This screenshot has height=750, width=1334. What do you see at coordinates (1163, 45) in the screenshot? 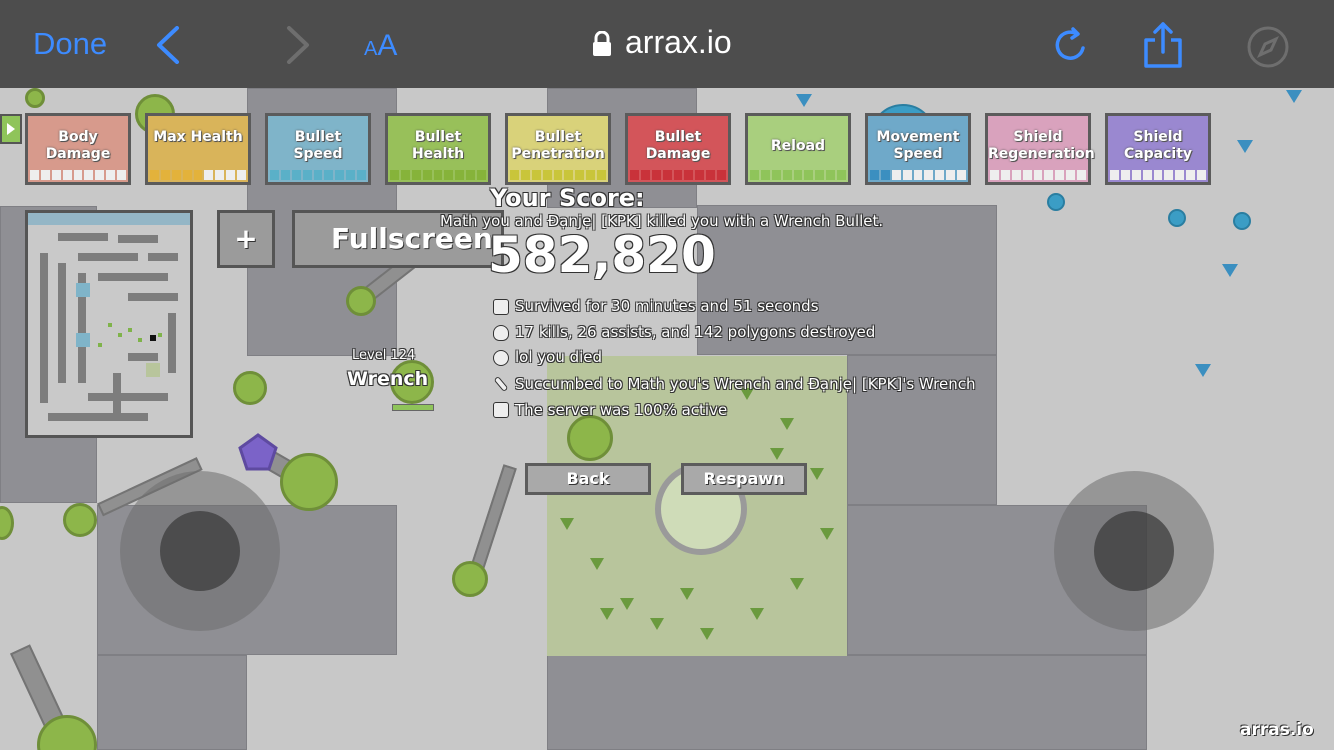
I see `share-icon` at bounding box center [1163, 45].